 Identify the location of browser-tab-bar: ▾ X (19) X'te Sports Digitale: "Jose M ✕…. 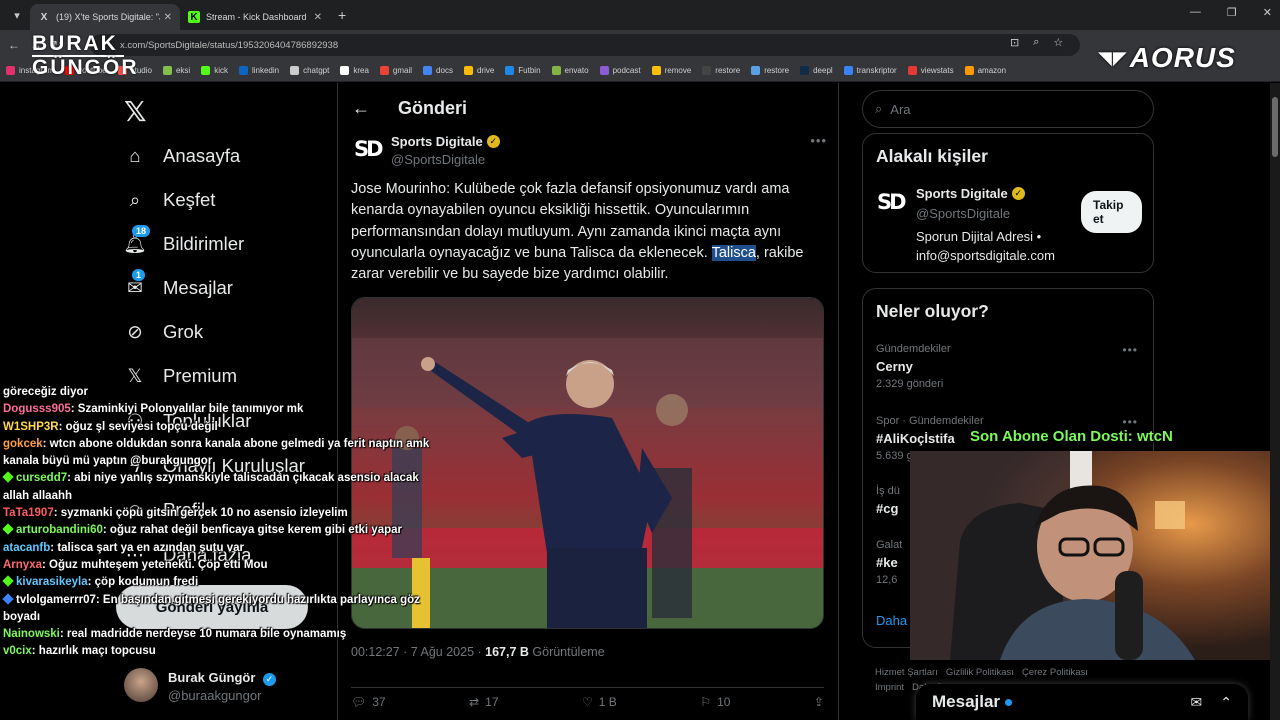
(640, 15).